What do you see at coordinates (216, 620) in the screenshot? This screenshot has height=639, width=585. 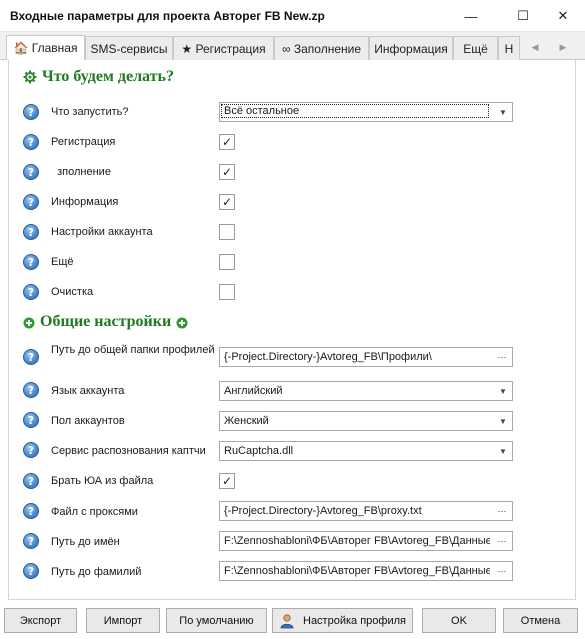 I see `defaults-button: По умолчанию` at bounding box center [216, 620].